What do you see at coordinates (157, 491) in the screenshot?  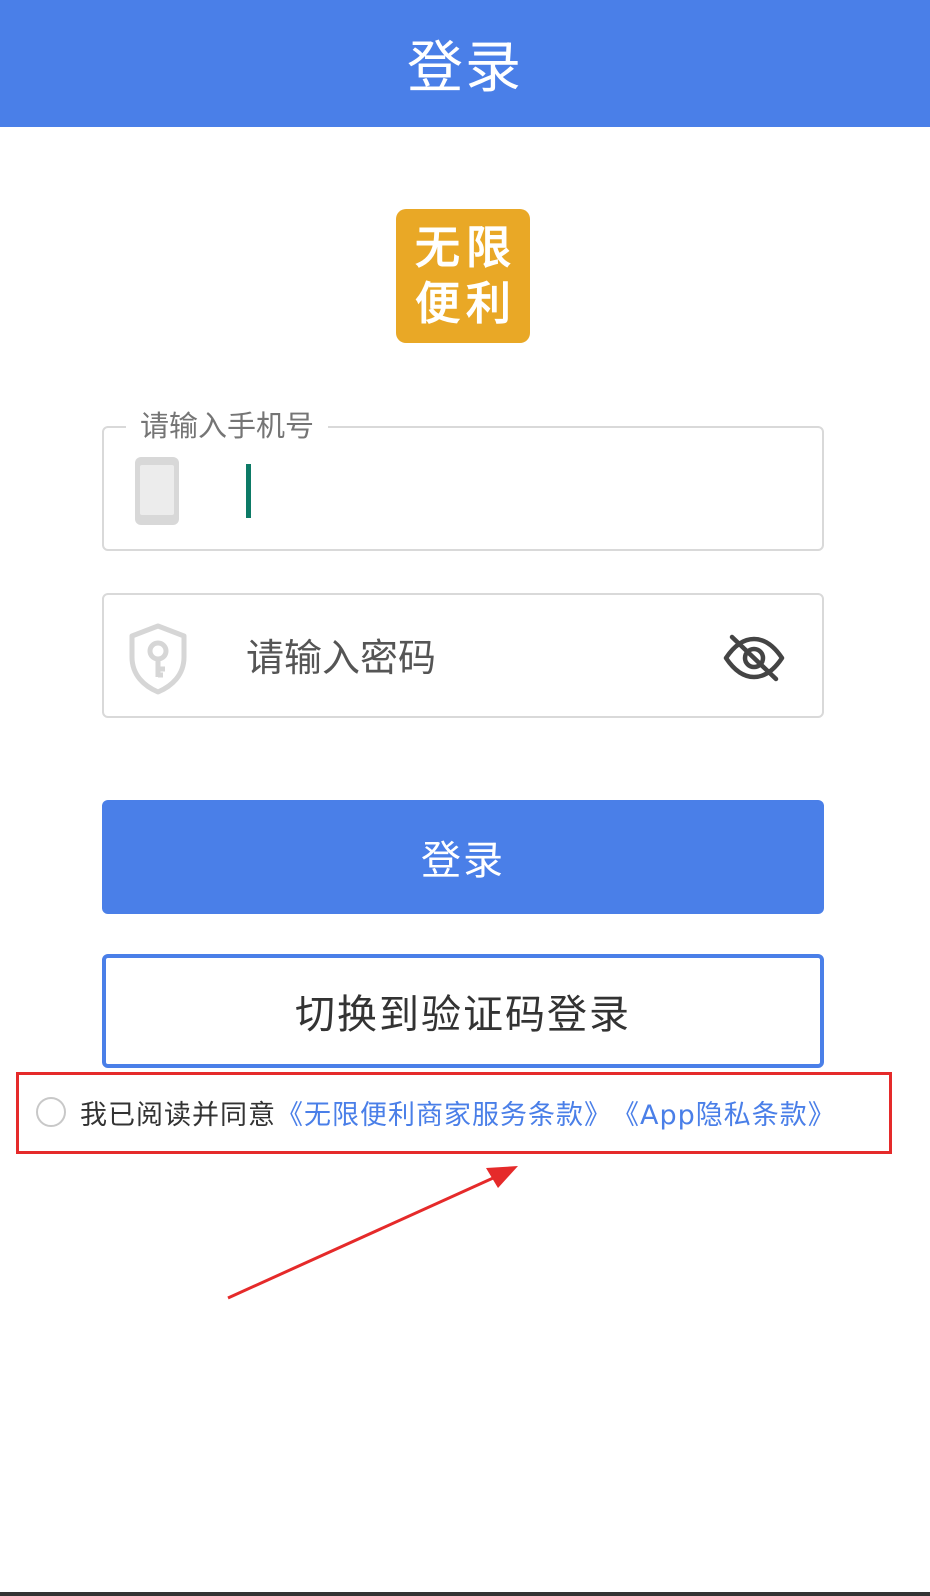 I see `phone-icon` at bounding box center [157, 491].